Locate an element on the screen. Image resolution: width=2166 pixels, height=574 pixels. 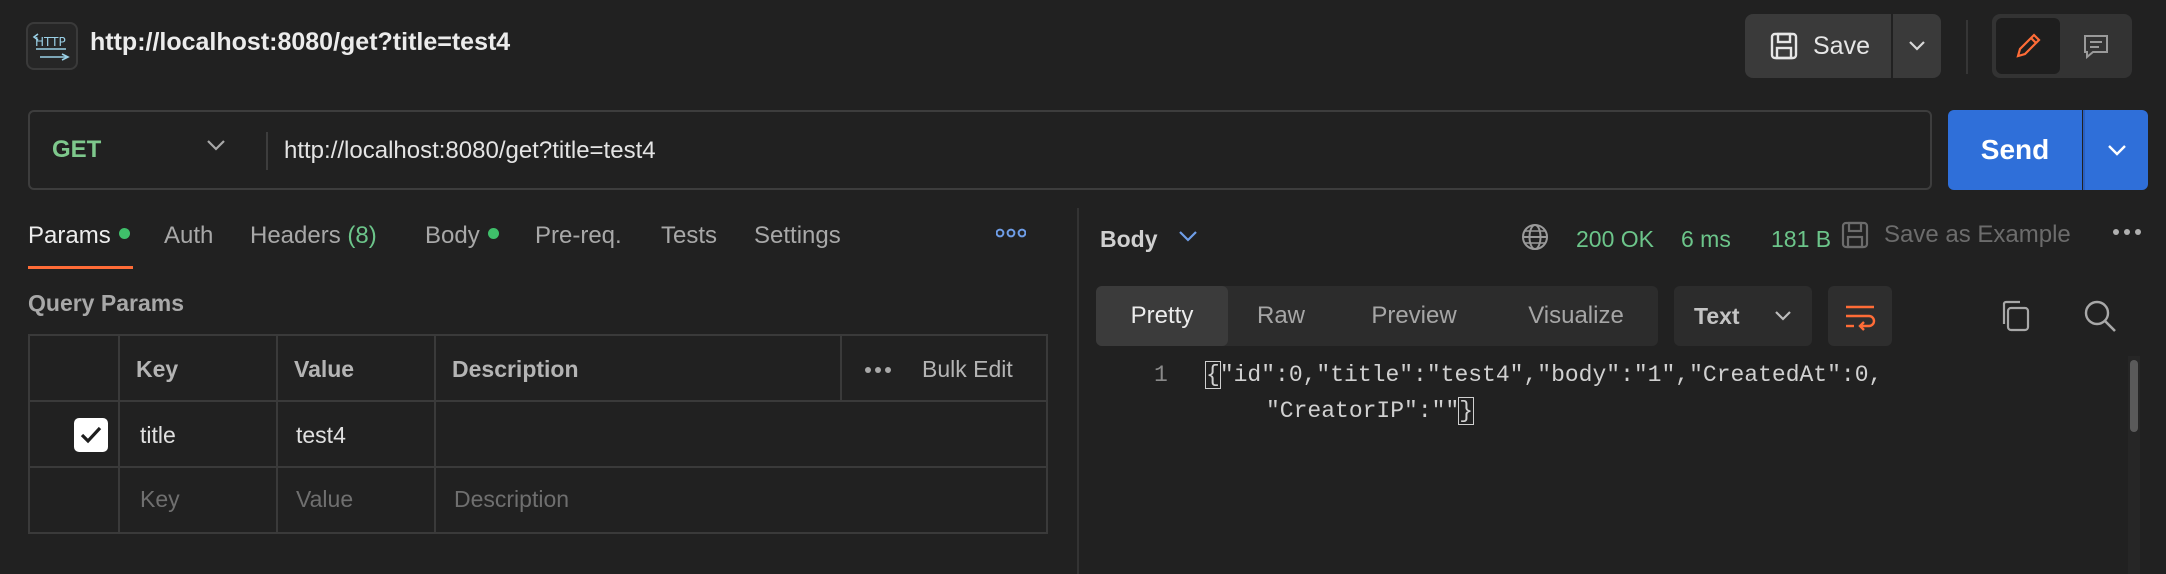
http-request-icon: HTTP is located at coordinates (52, 46).